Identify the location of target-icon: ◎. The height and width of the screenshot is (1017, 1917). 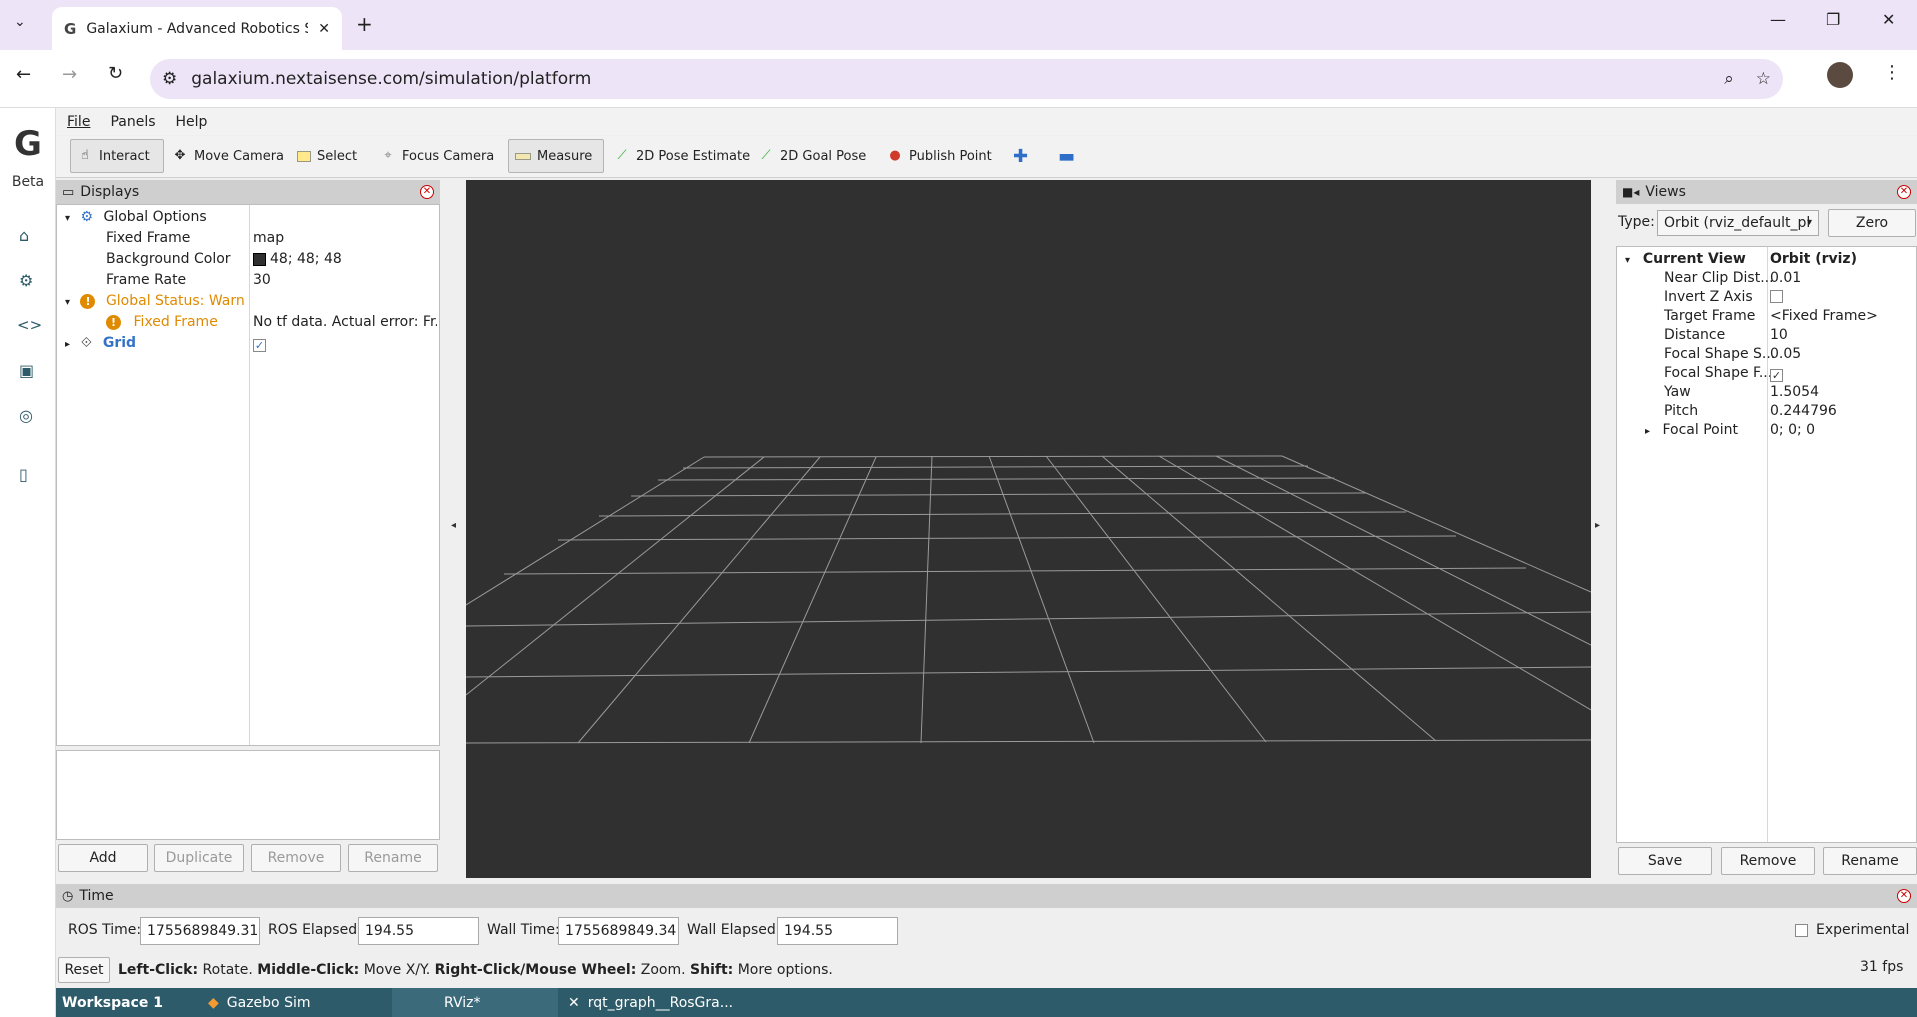
(26, 415).